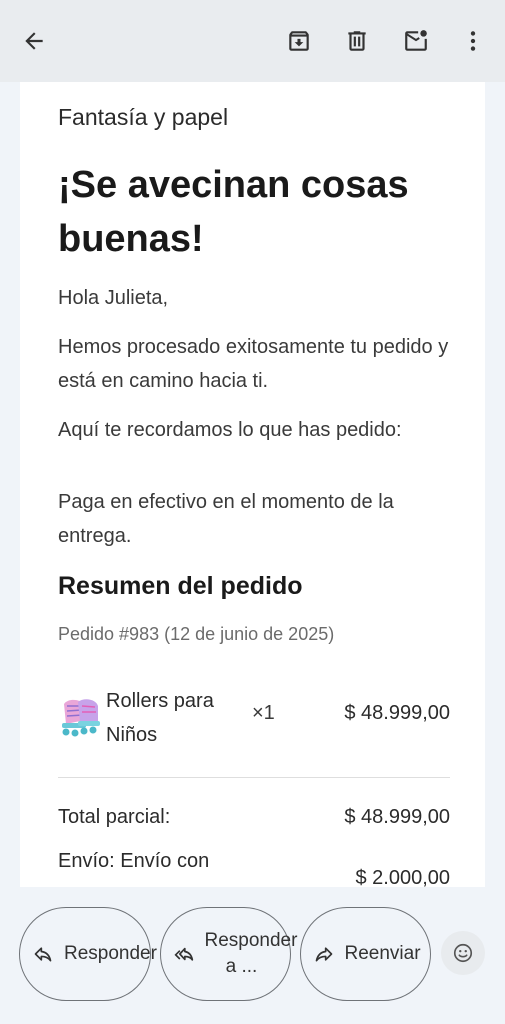  Describe the element at coordinates (382, 953) in the screenshot. I see `forward-label: Reenviar` at that location.